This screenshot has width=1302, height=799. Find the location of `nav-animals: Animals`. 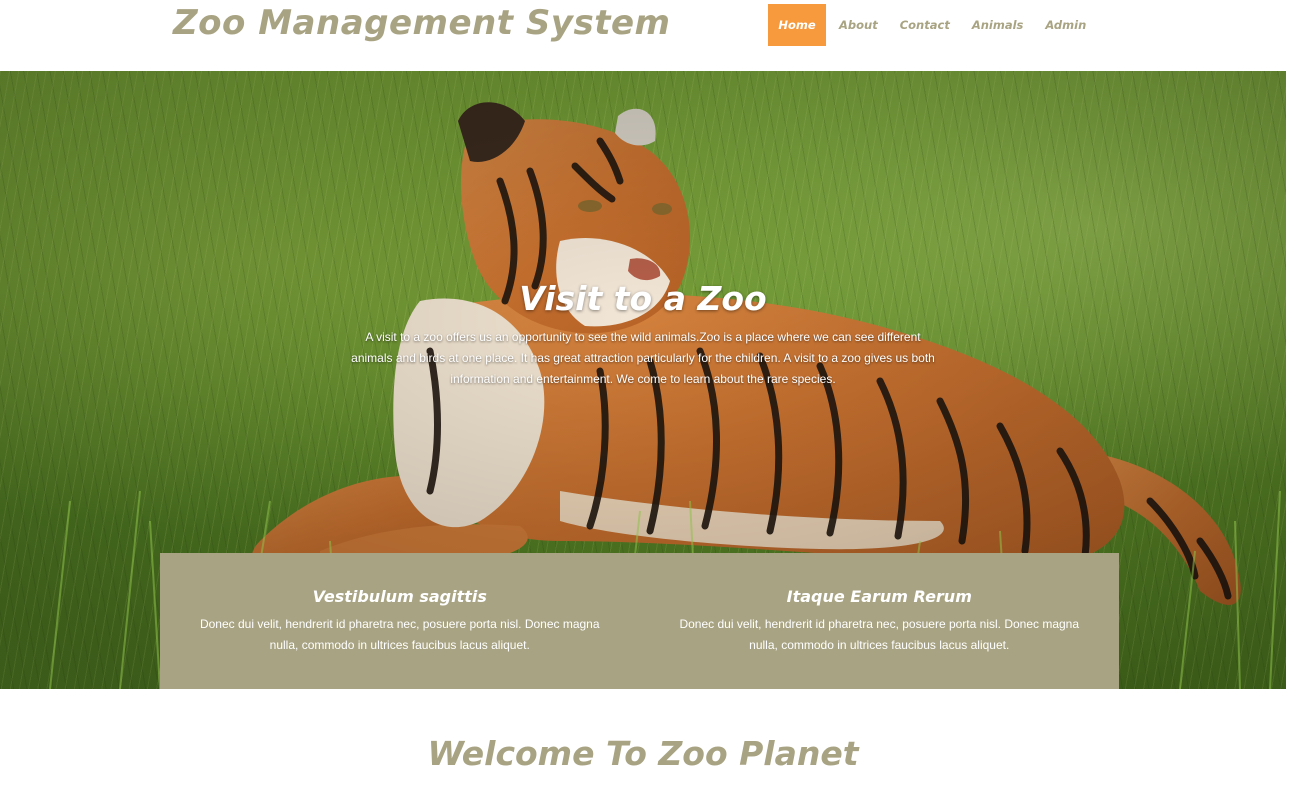

nav-animals: Animals is located at coordinates (998, 25).